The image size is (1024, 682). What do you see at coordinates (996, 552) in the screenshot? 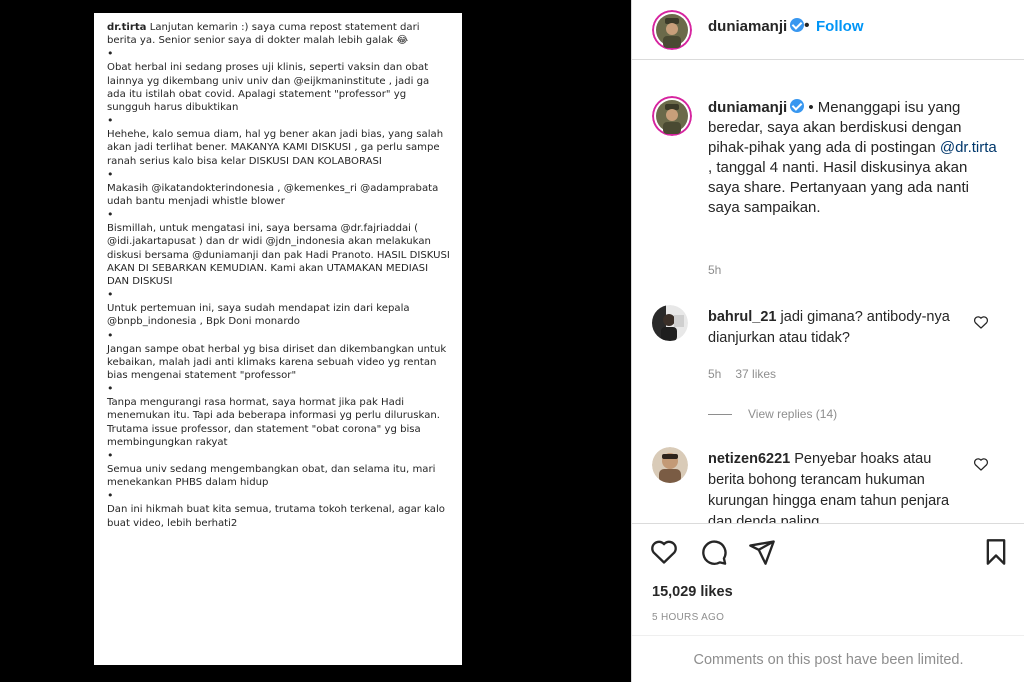
I see `save-bookmark-icon` at bounding box center [996, 552].